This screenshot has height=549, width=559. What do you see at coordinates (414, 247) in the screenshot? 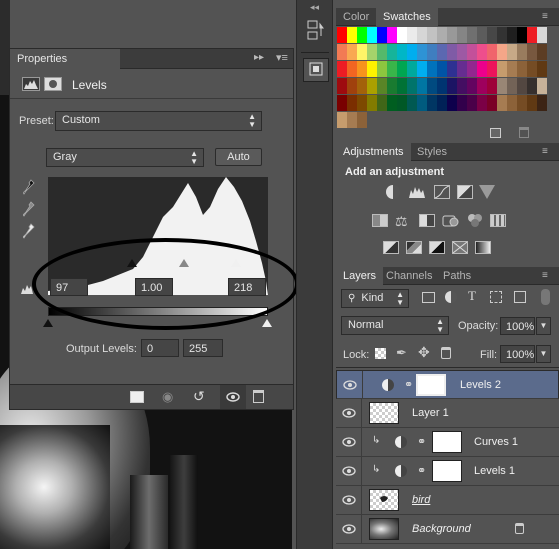
I see `posterize-icon` at bounding box center [414, 247].